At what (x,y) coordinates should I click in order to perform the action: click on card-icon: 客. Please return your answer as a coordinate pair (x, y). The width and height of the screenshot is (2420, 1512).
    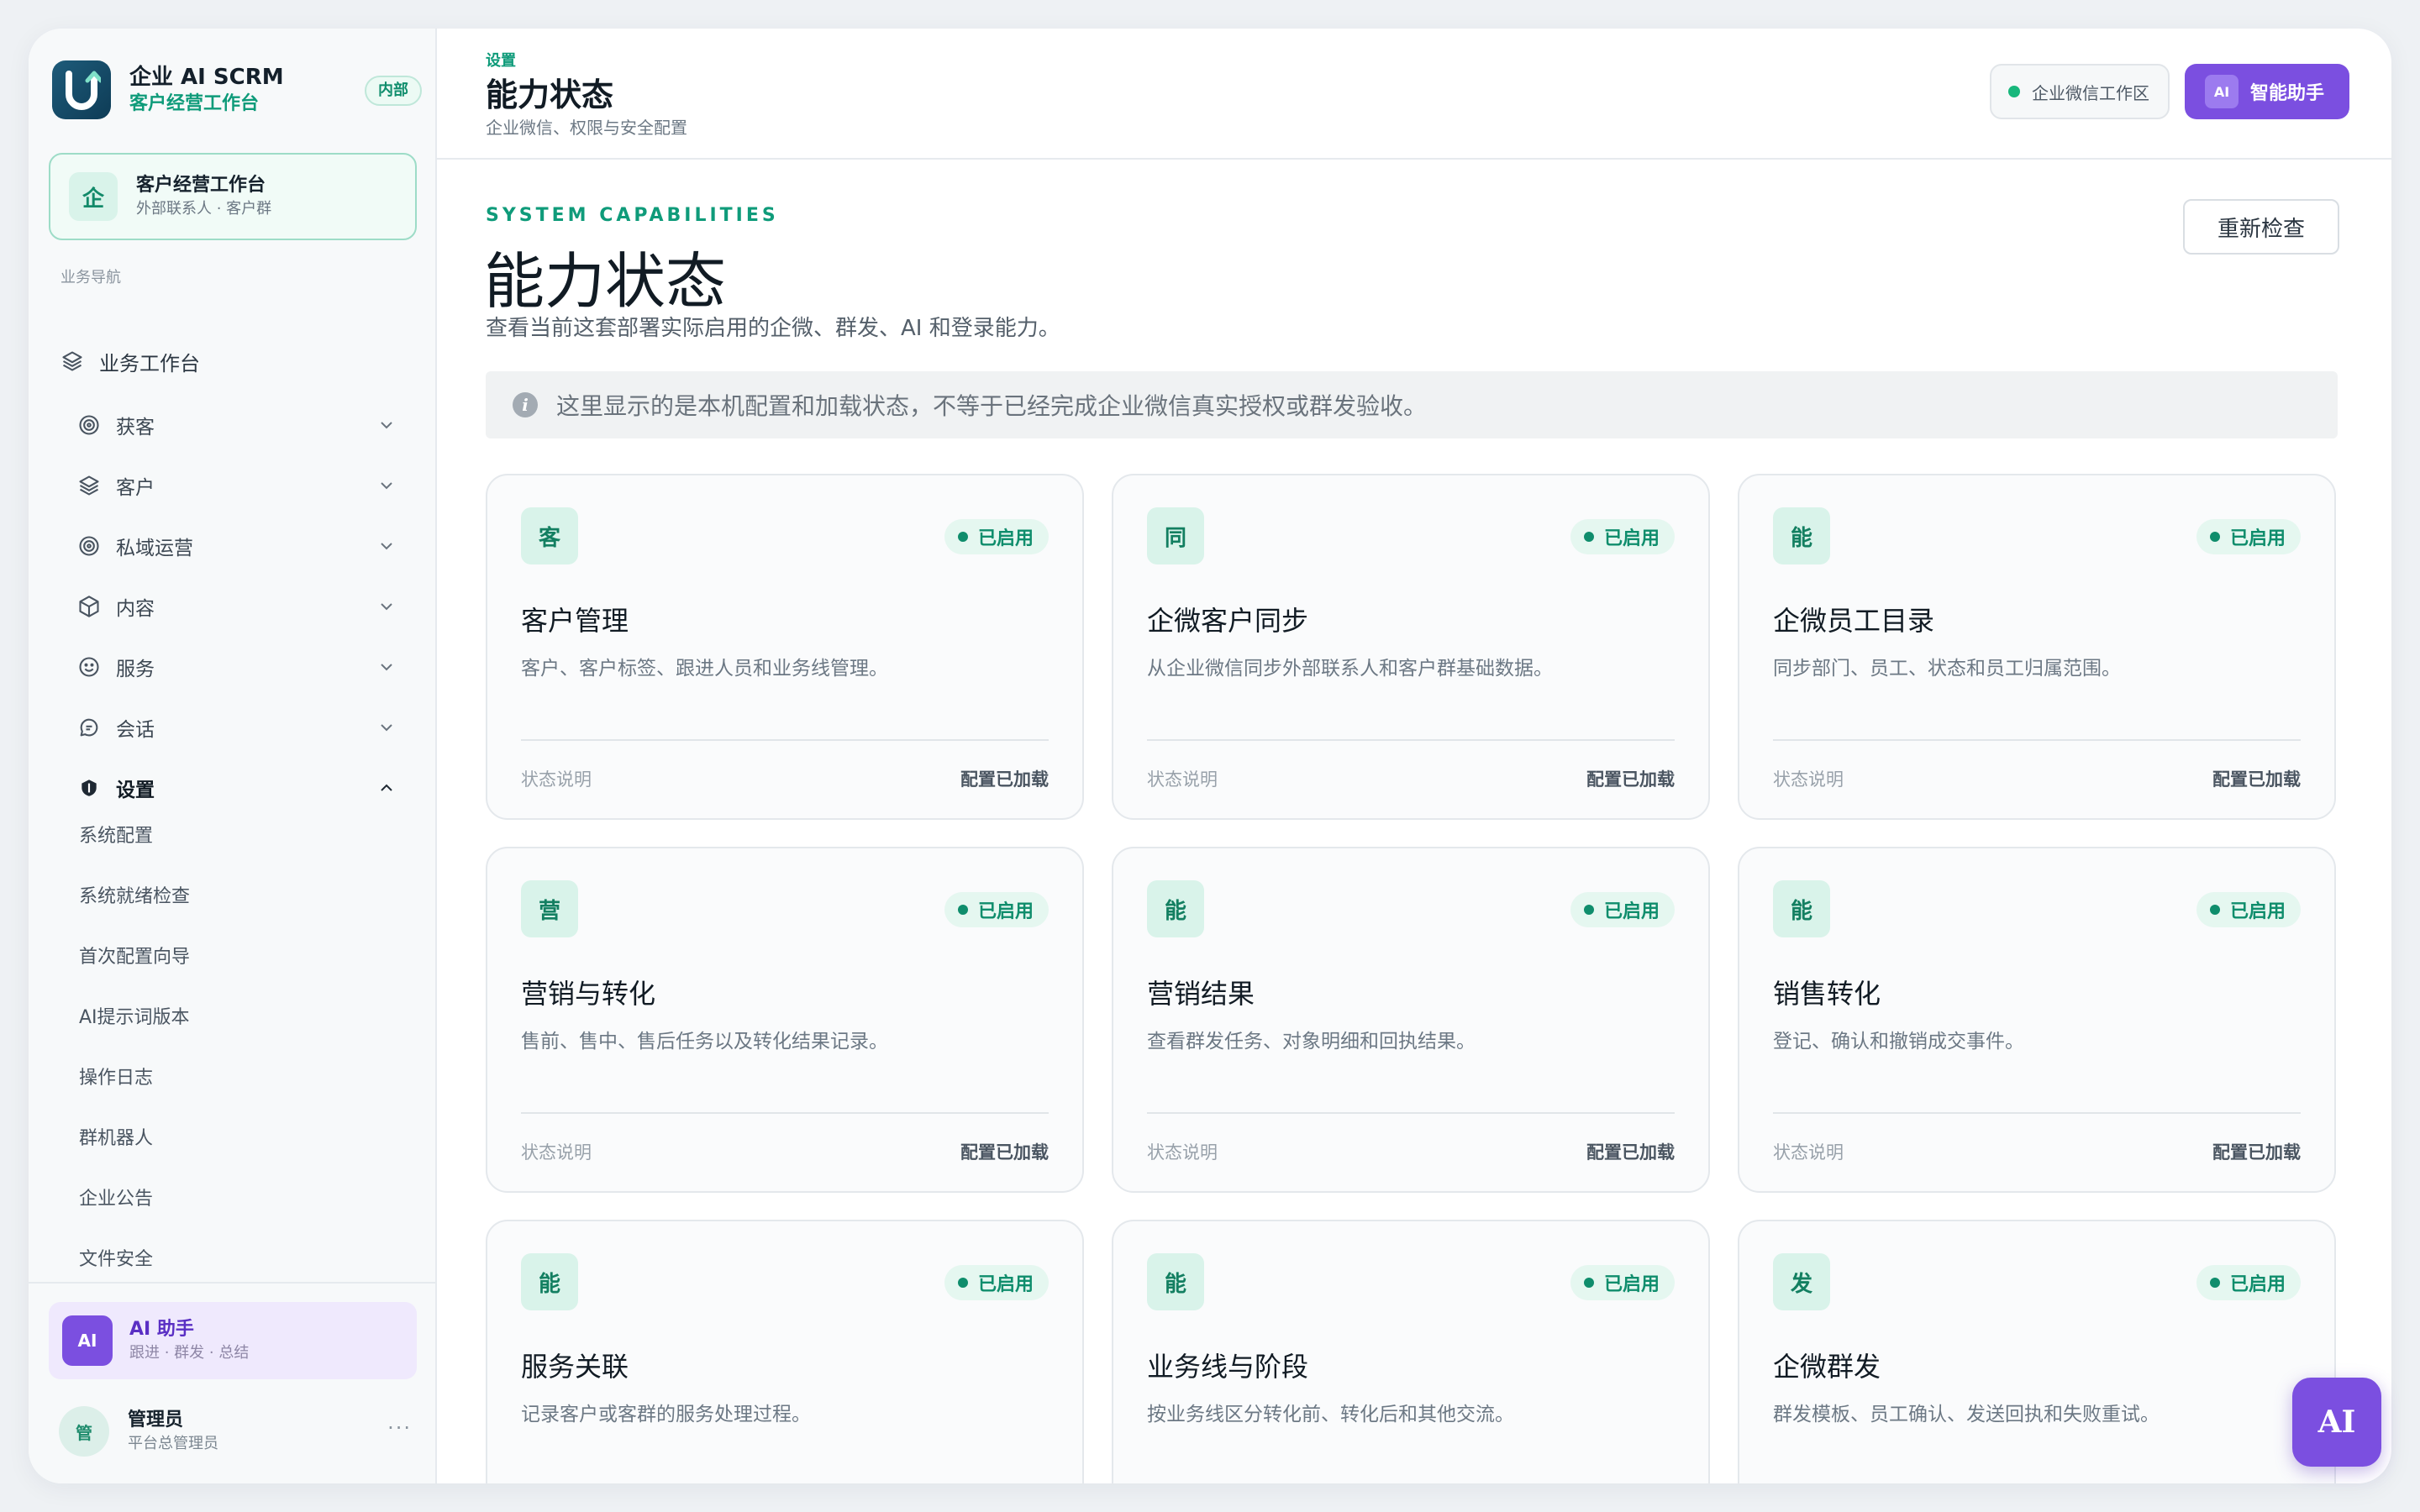
    Looking at the image, I should click on (549, 535).